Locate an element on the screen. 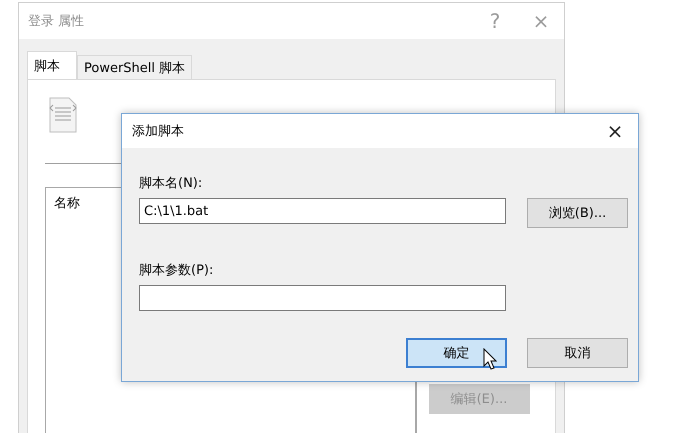 This screenshot has width=690, height=433. ok-button: 确定 is located at coordinates (456, 353).